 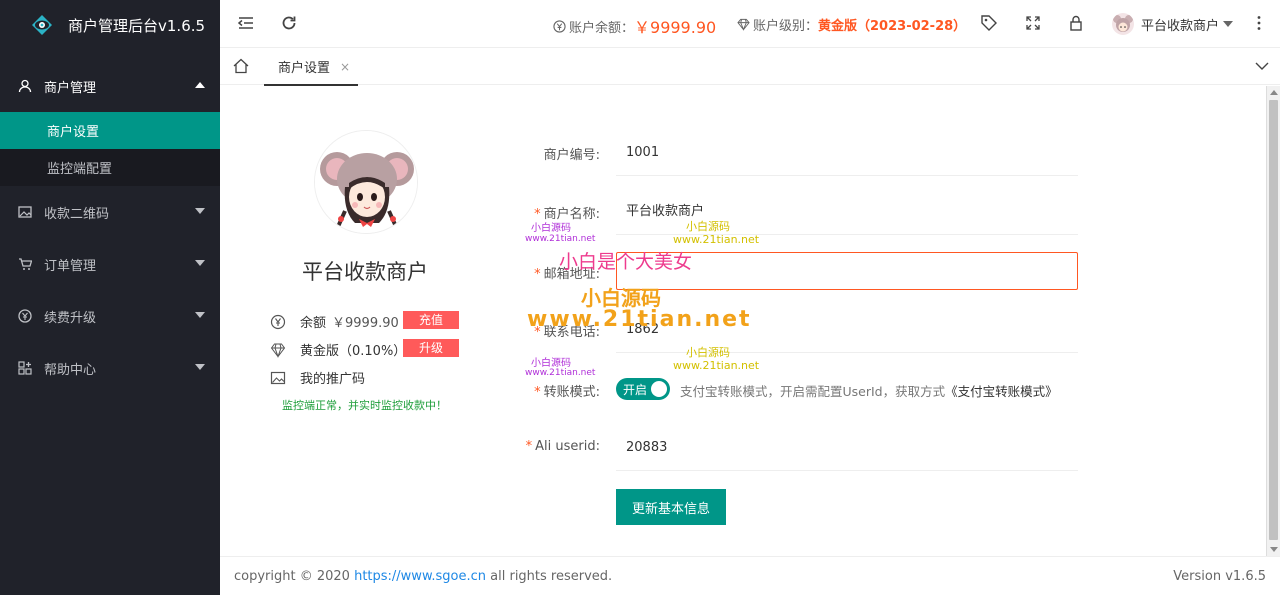 I want to click on apps-icon, so click(x=25, y=368).